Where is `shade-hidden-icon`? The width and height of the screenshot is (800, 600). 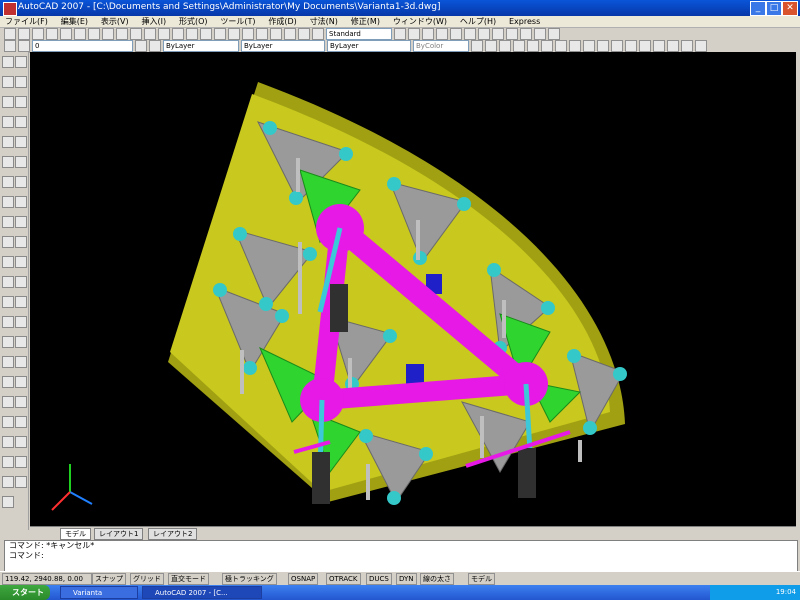 shade-hidden-icon is located at coordinates (673, 46).